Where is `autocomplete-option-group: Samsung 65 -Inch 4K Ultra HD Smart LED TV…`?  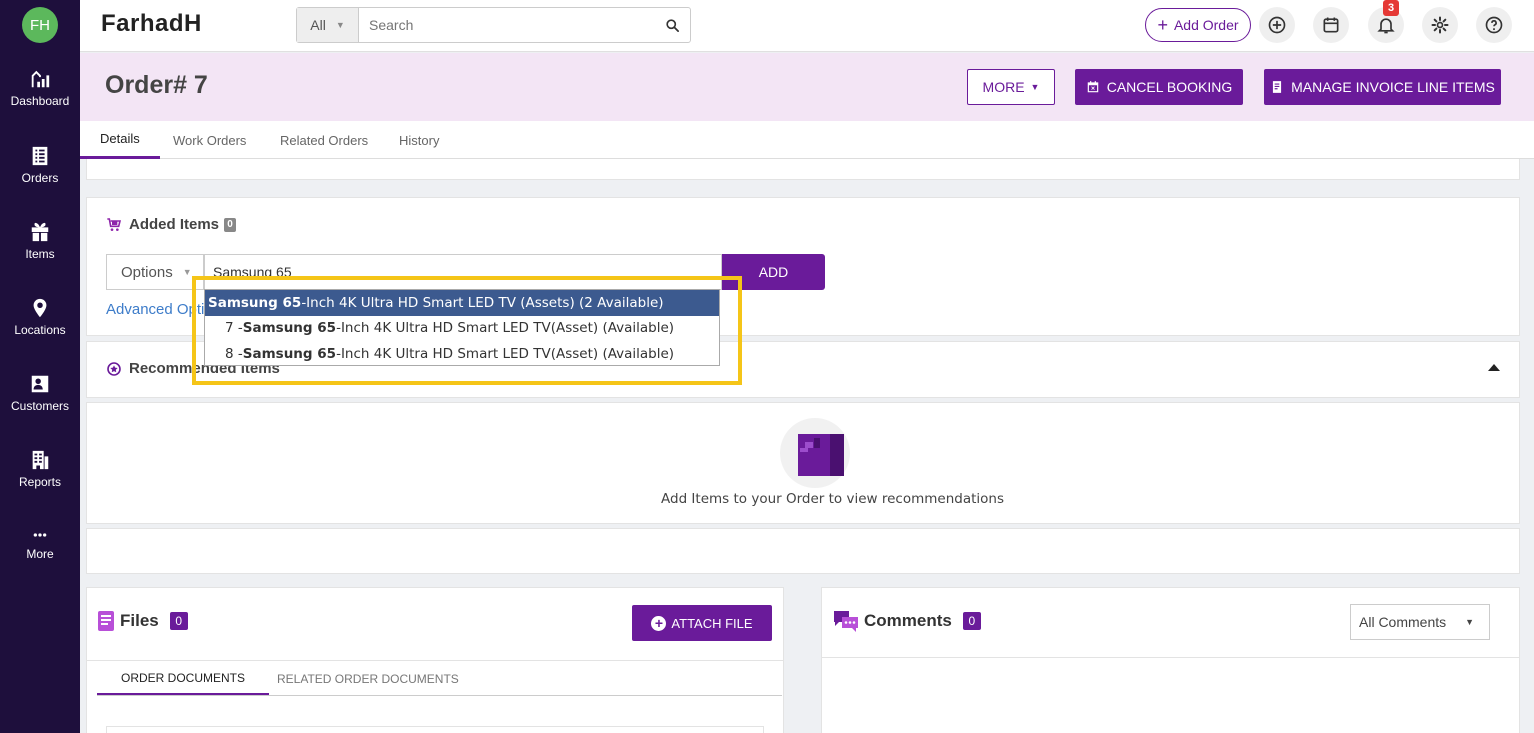 autocomplete-option-group: Samsung 65 -Inch 4K Ultra HD Smart LED TV… is located at coordinates (462, 303).